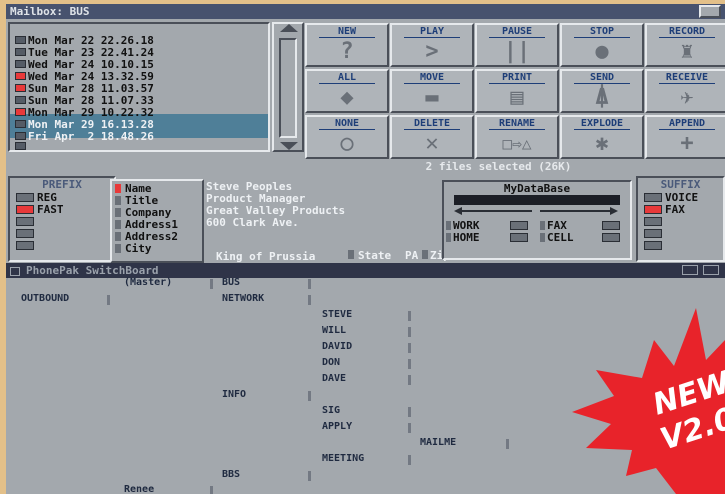 The image size is (725, 494). What do you see at coordinates (537, 220) in the screenshot?
I see `database-panel: MyDataBase WORK HOME FAX CELL` at bounding box center [537, 220].